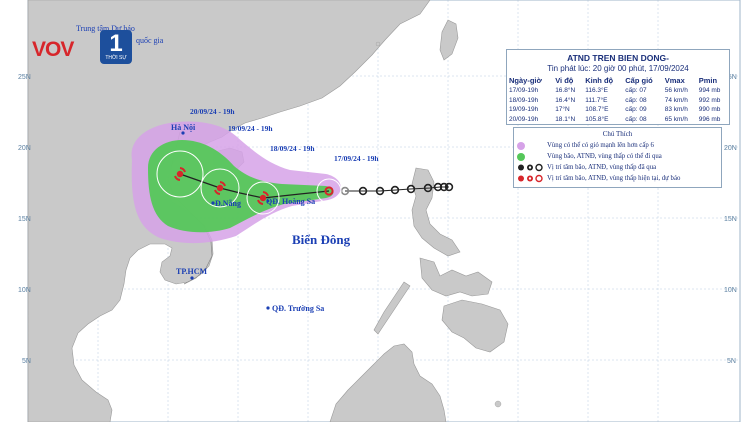 The width and height of the screenshot is (750, 422). Describe the element at coordinates (212, 111) in the screenshot. I see `forecast-label-20: 20/09/24 - 19h` at that location.